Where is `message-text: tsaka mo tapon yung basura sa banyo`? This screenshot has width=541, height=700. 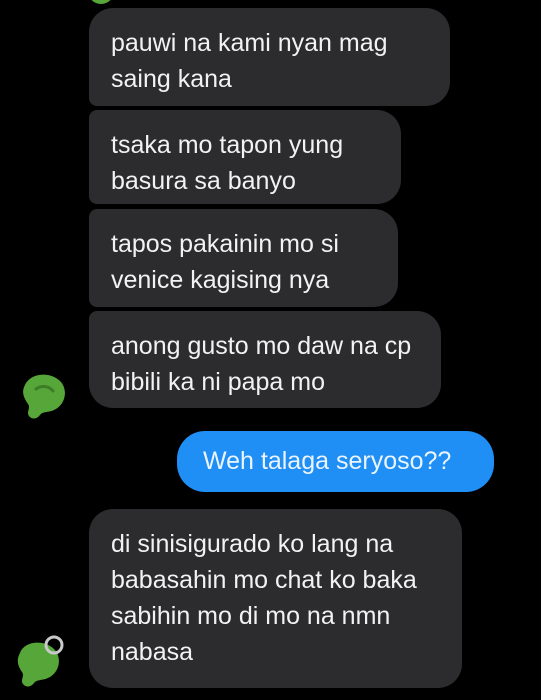 message-text: tsaka mo tapon yung basura sa banyo is located at coordinates (227, 163).